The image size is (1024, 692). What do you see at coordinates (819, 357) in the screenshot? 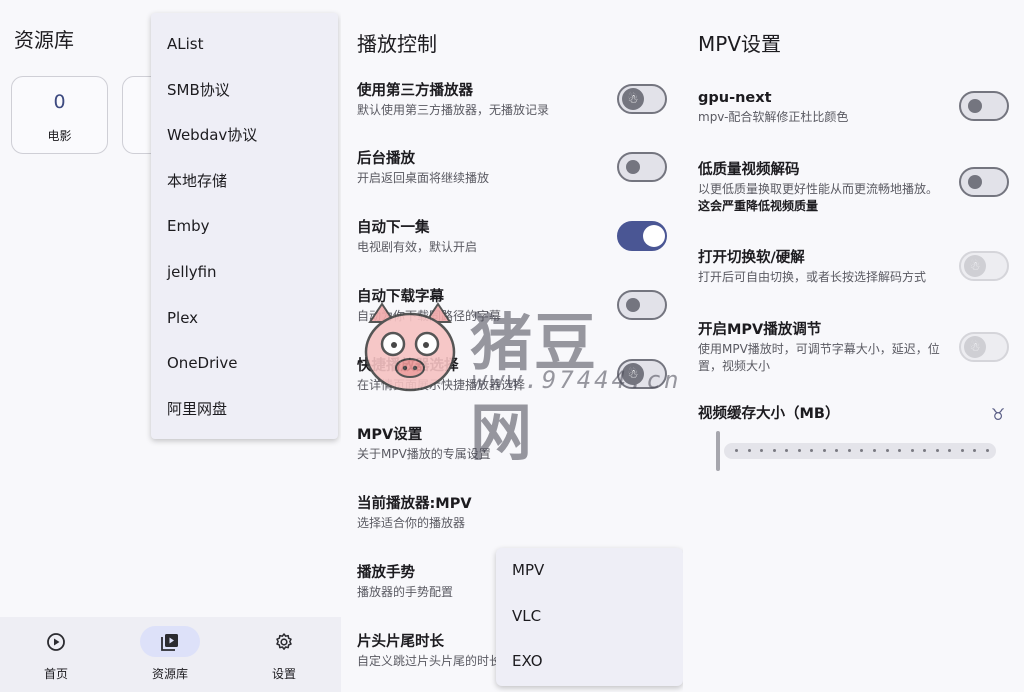
I see `setting-subtitle: 使用MPV播放时，可调节字幕大小，延迟，位置，视频大小` at bounding box center [819, 357].